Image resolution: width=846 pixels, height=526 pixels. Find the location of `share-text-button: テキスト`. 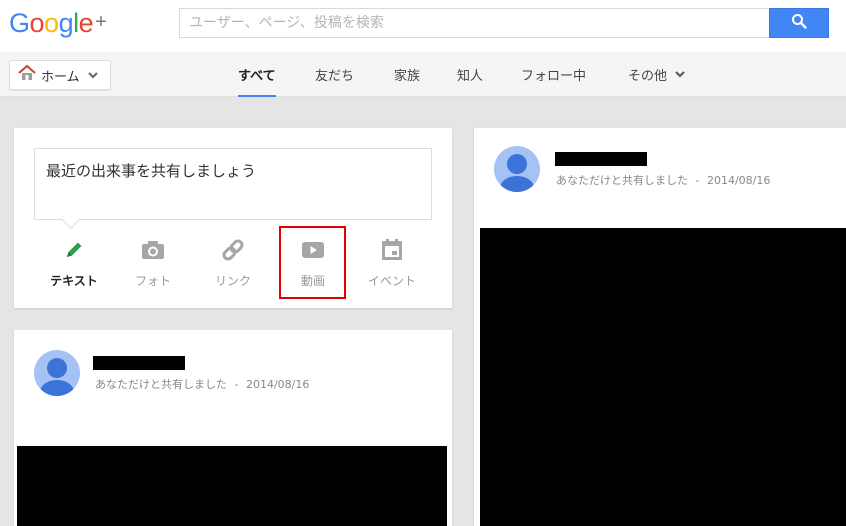

share-text-button: テキスト is located at coordinates (74, 265).